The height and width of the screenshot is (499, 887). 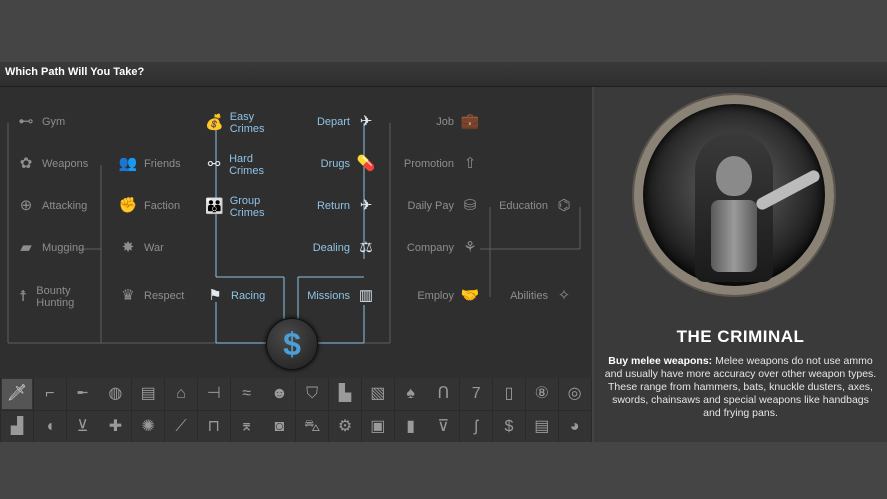 What do you see at coordinates (470, 205) in the screenshot?
I see `coins-icon: ⛁` at bounding box center [470, 205].